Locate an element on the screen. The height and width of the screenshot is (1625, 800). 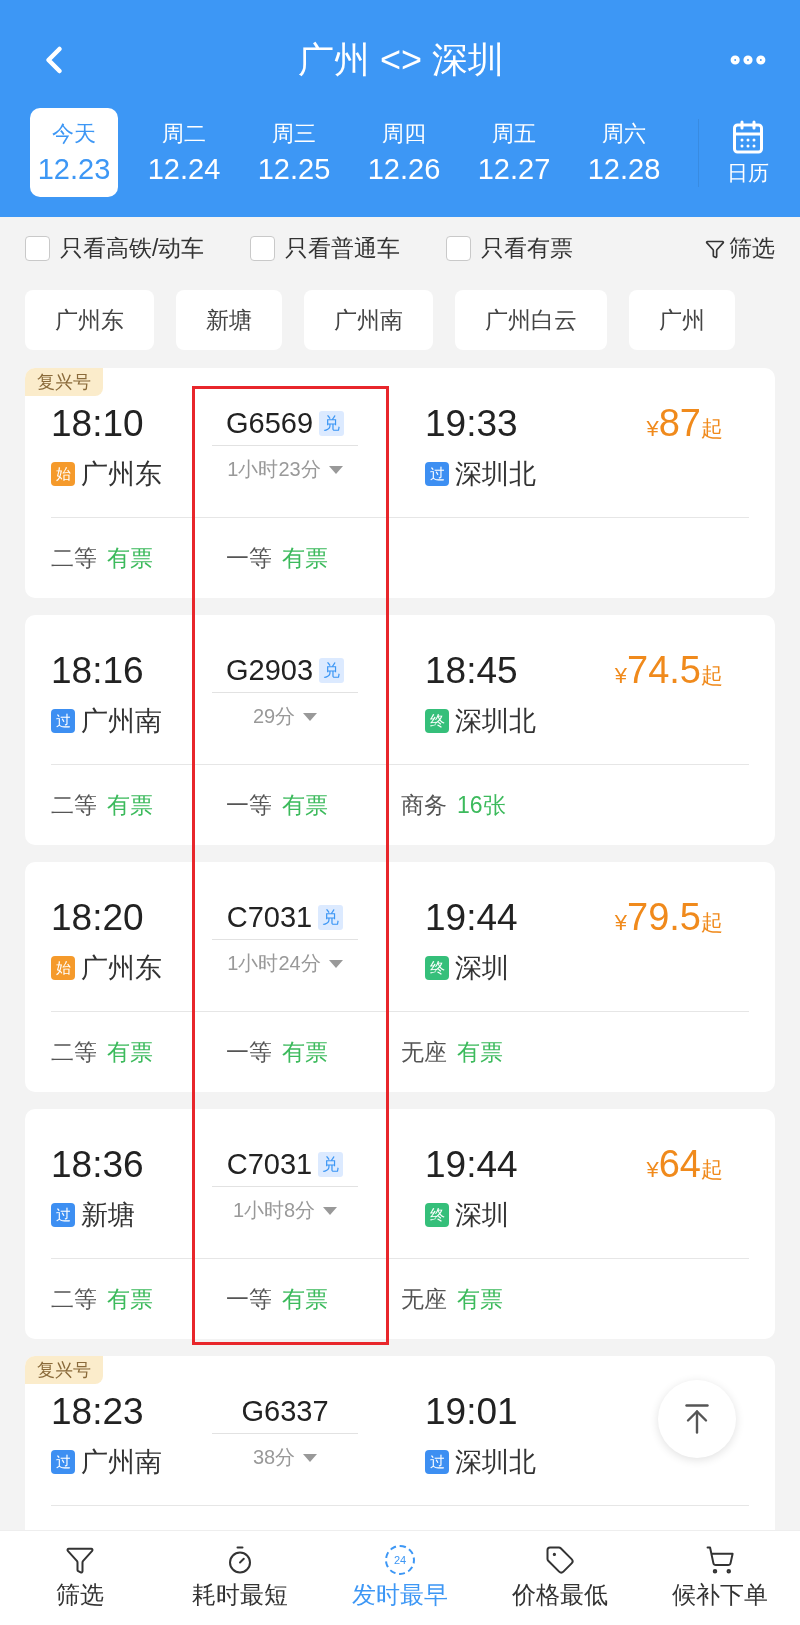
station-chip: 新塘 is located at coordinates (229, 320).